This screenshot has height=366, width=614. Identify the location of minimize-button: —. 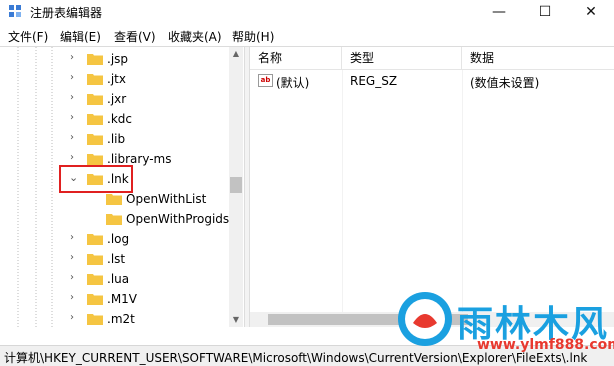
(499, 12).